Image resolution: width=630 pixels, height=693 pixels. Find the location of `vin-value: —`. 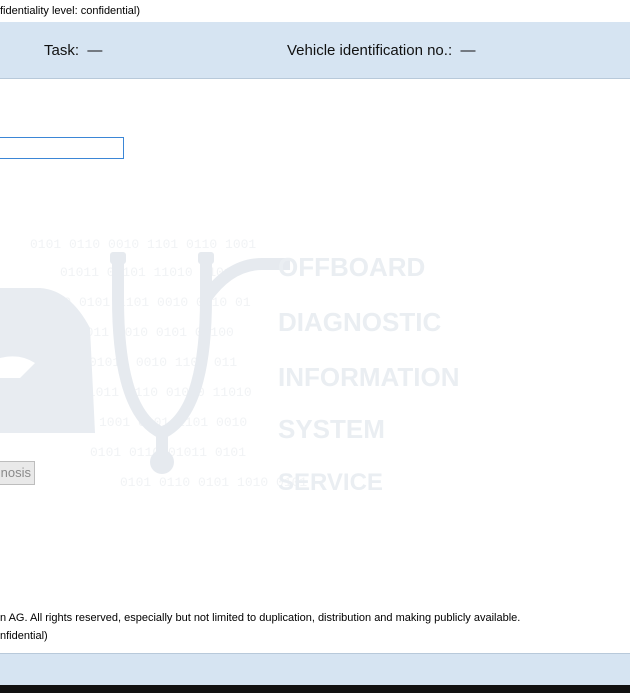

vin-value: — is located at coordinates (468, 50).